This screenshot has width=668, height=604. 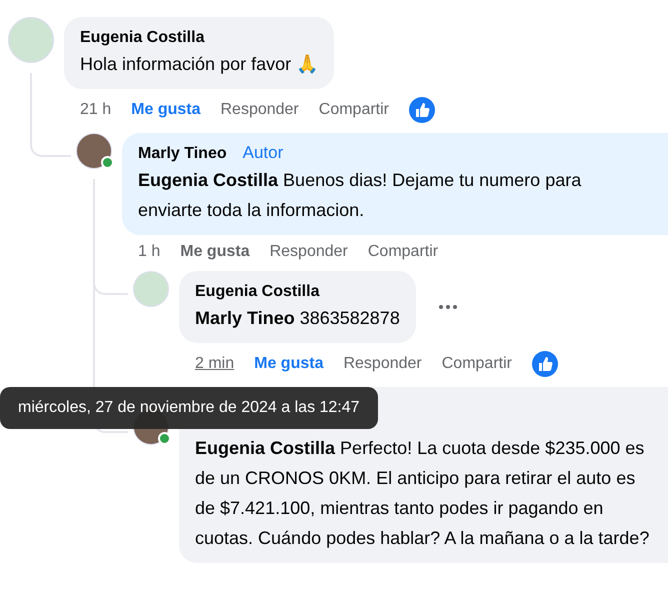 What do you see at coordinates (149, 252) in the screenshot?
I see `timestamp-link: 1 h` at bounding box center [149, 252].